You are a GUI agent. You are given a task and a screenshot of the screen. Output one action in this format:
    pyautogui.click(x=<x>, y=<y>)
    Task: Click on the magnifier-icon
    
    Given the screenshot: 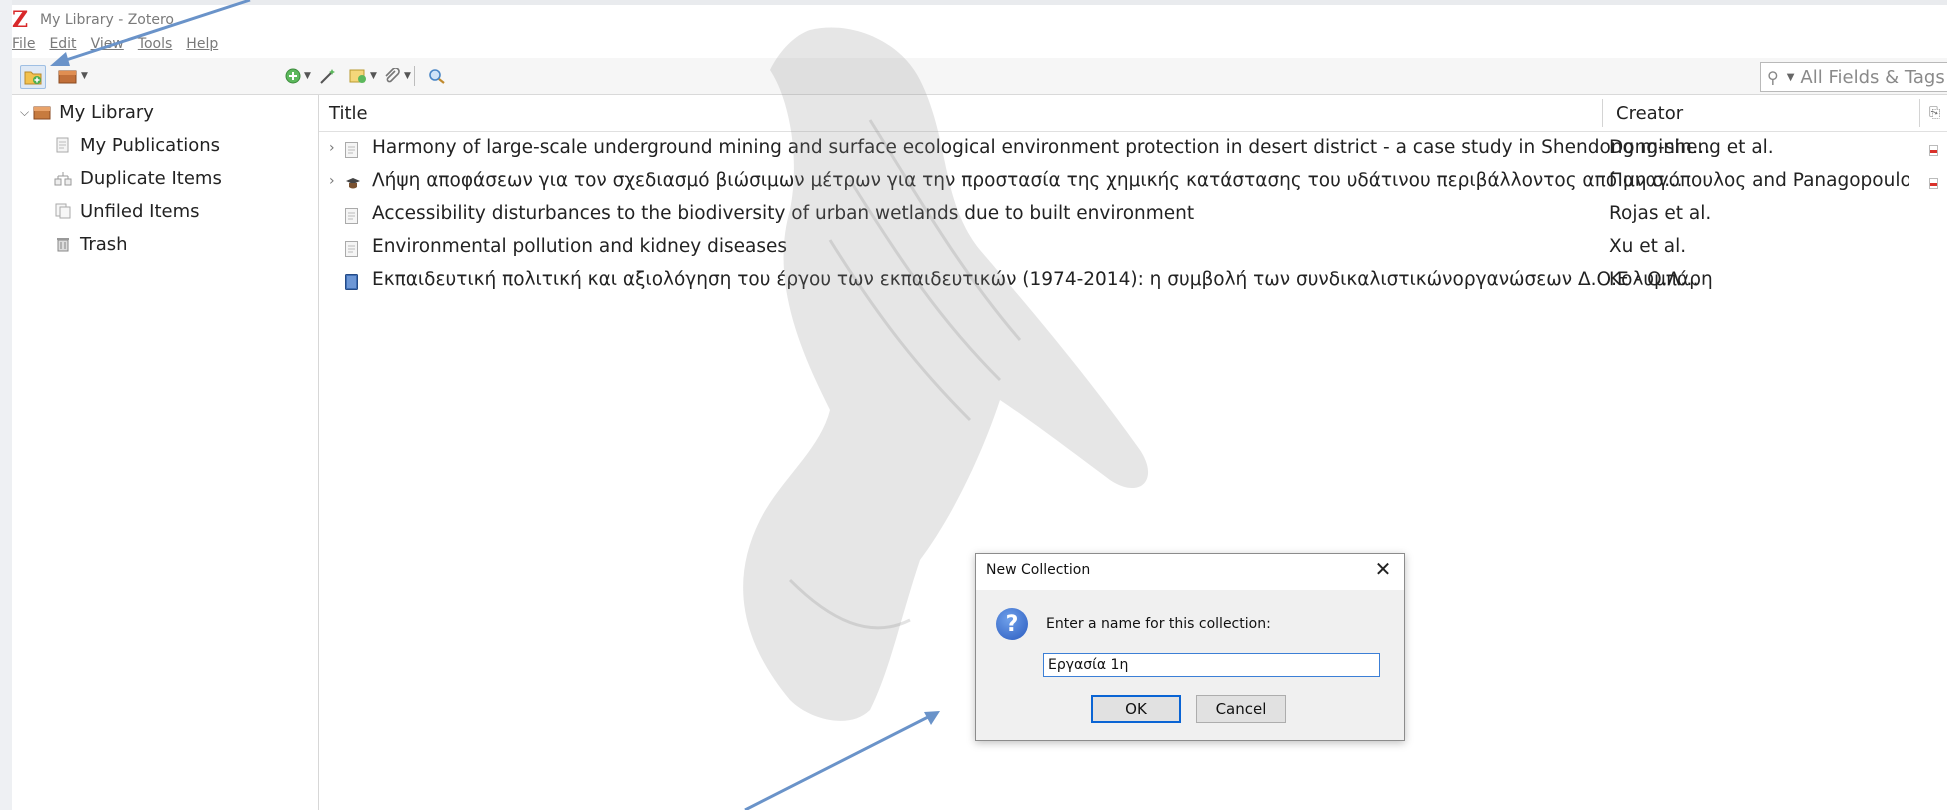 What is the action you would take?
    pyautogui.click(x=437, y=76)
    